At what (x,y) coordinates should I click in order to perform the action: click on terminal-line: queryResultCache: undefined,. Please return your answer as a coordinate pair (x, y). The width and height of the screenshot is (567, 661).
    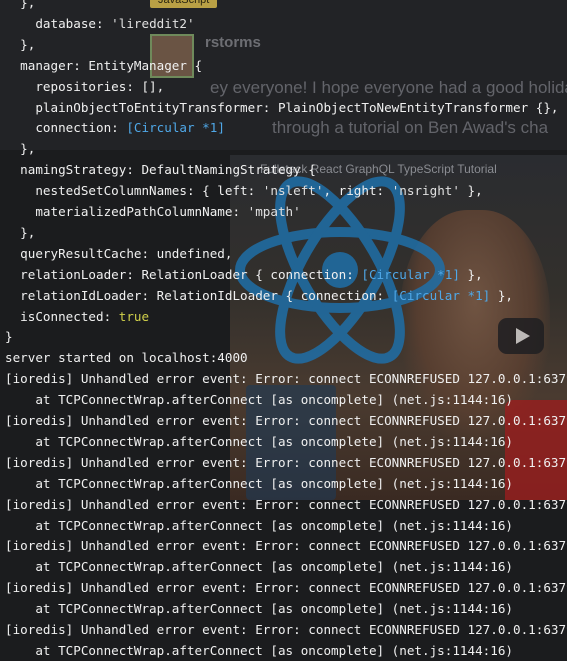
    Looking at the image, I should click on (118, 254).